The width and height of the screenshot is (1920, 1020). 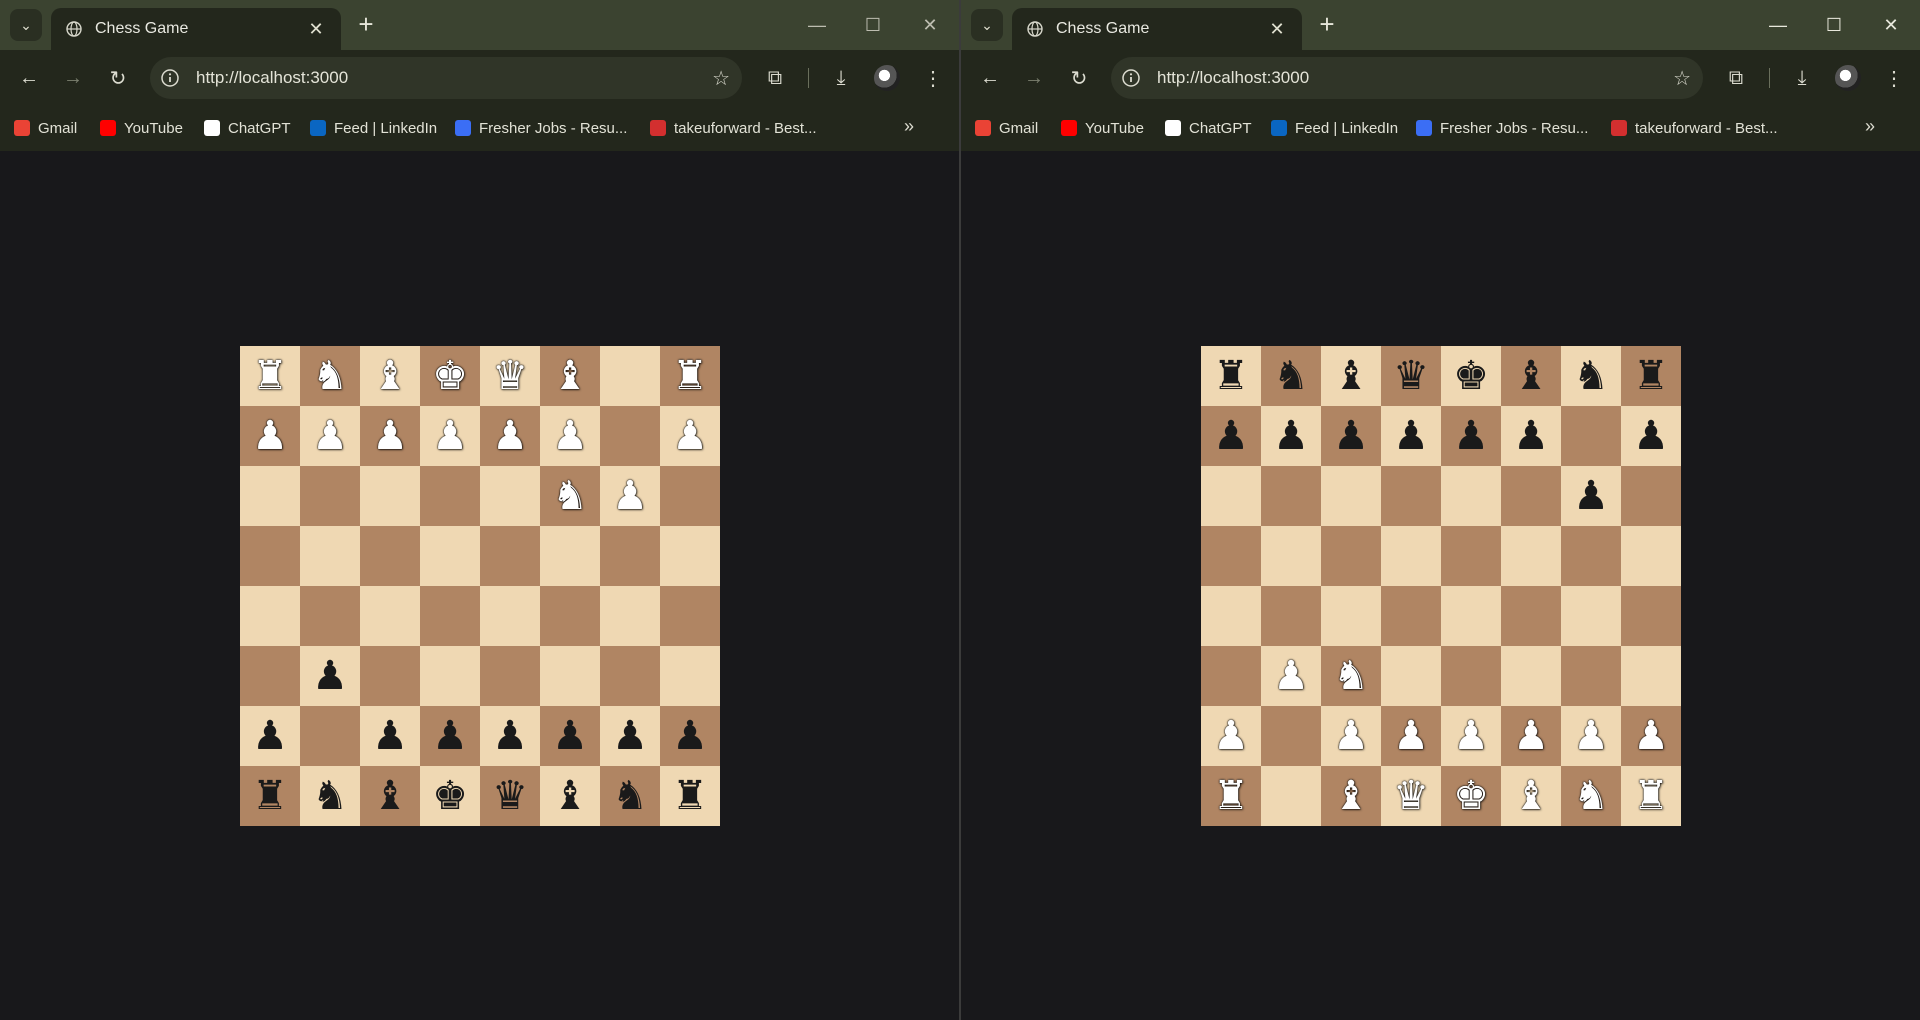 I want to click on square-1-5: ♟, so click(x=570, y=436).